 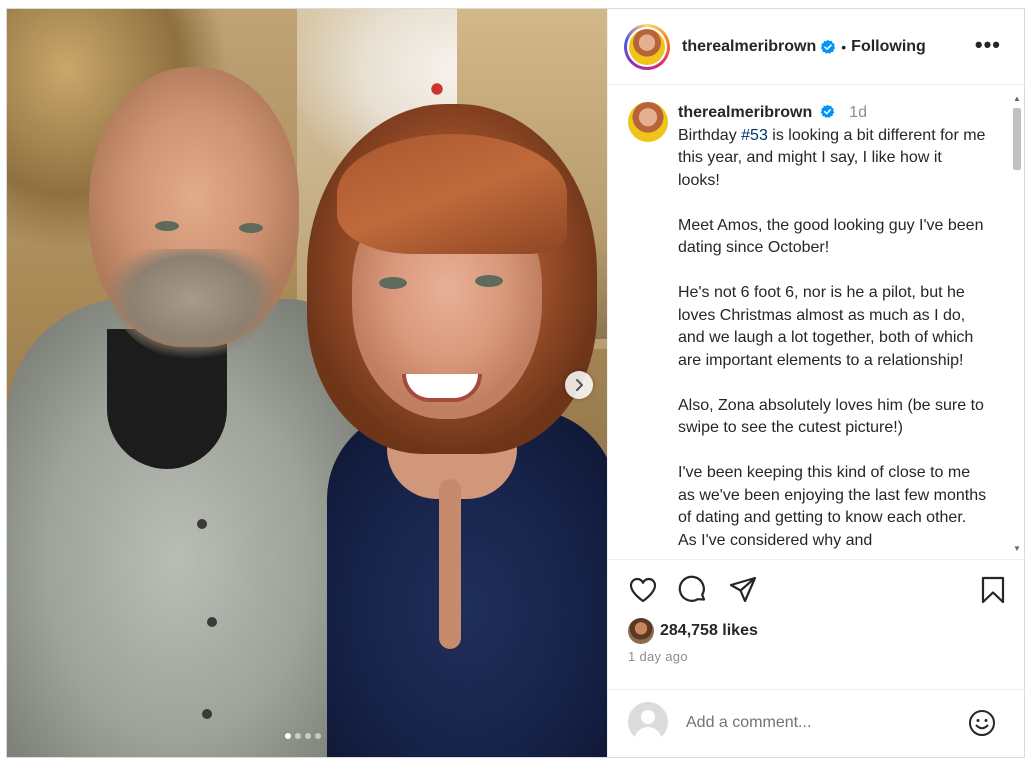 I want to click on author-avatar, so click(x=647, y=46).